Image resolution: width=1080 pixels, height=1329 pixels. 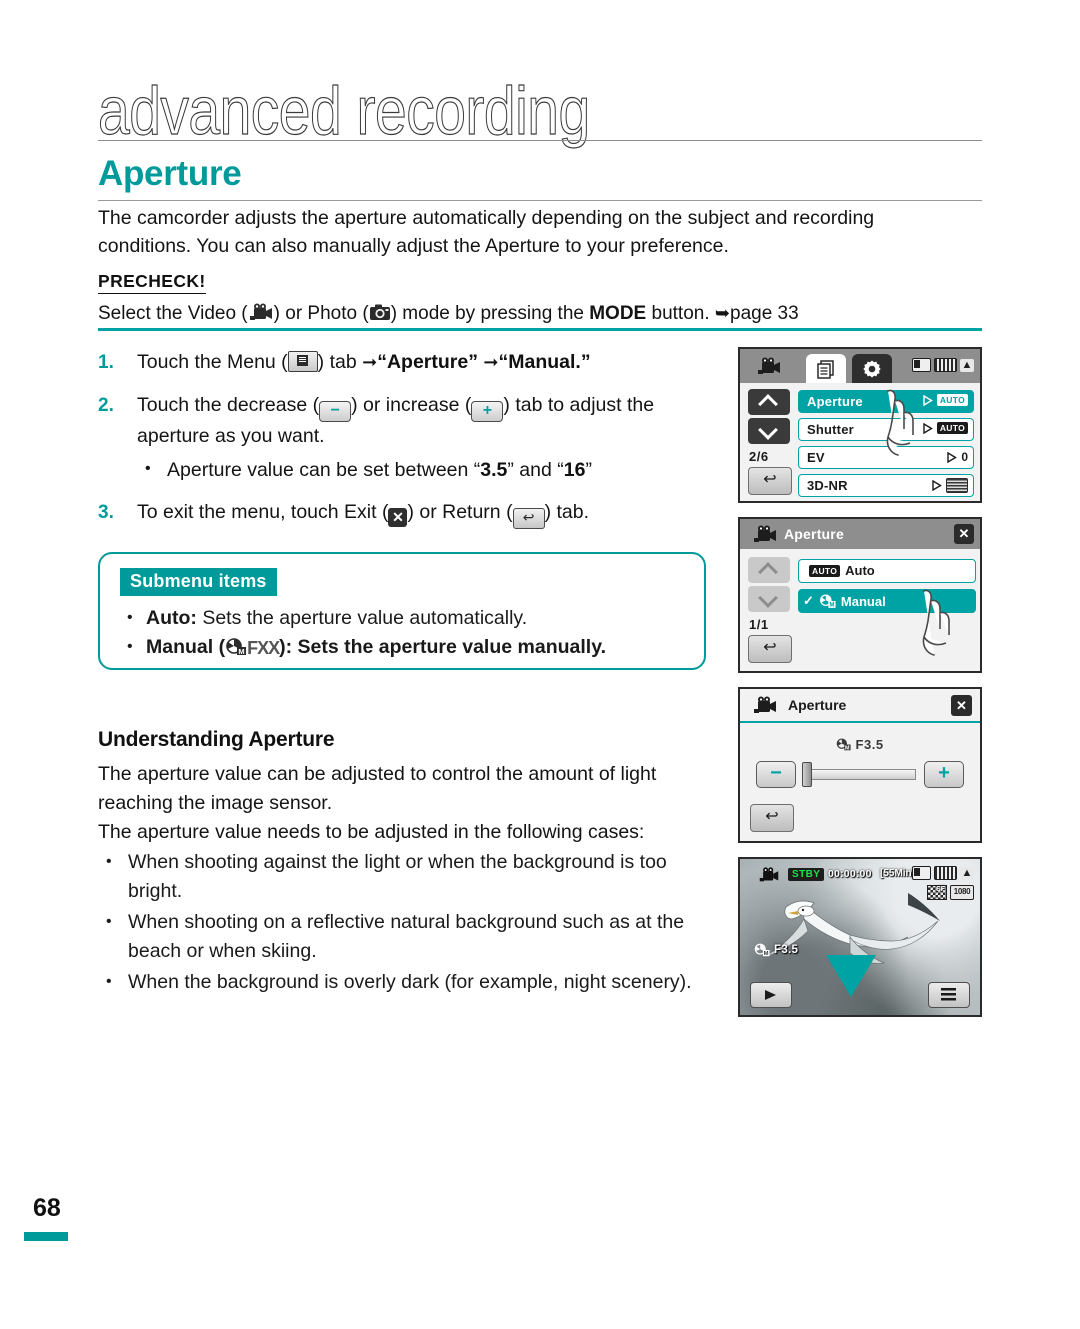 What do you see at coordinates (771, 995) in the screenshot?
I see `playback-button` at bounding box center [771, 995].